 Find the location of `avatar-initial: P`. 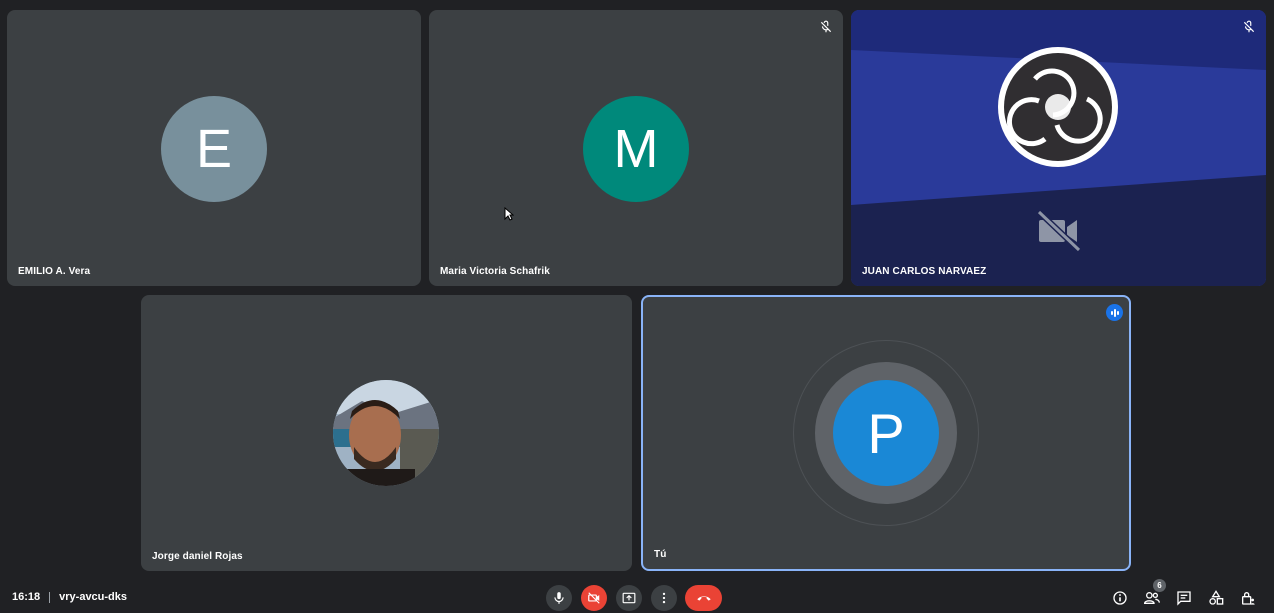

avatar-initial: P is located at coordinates (886, 433).